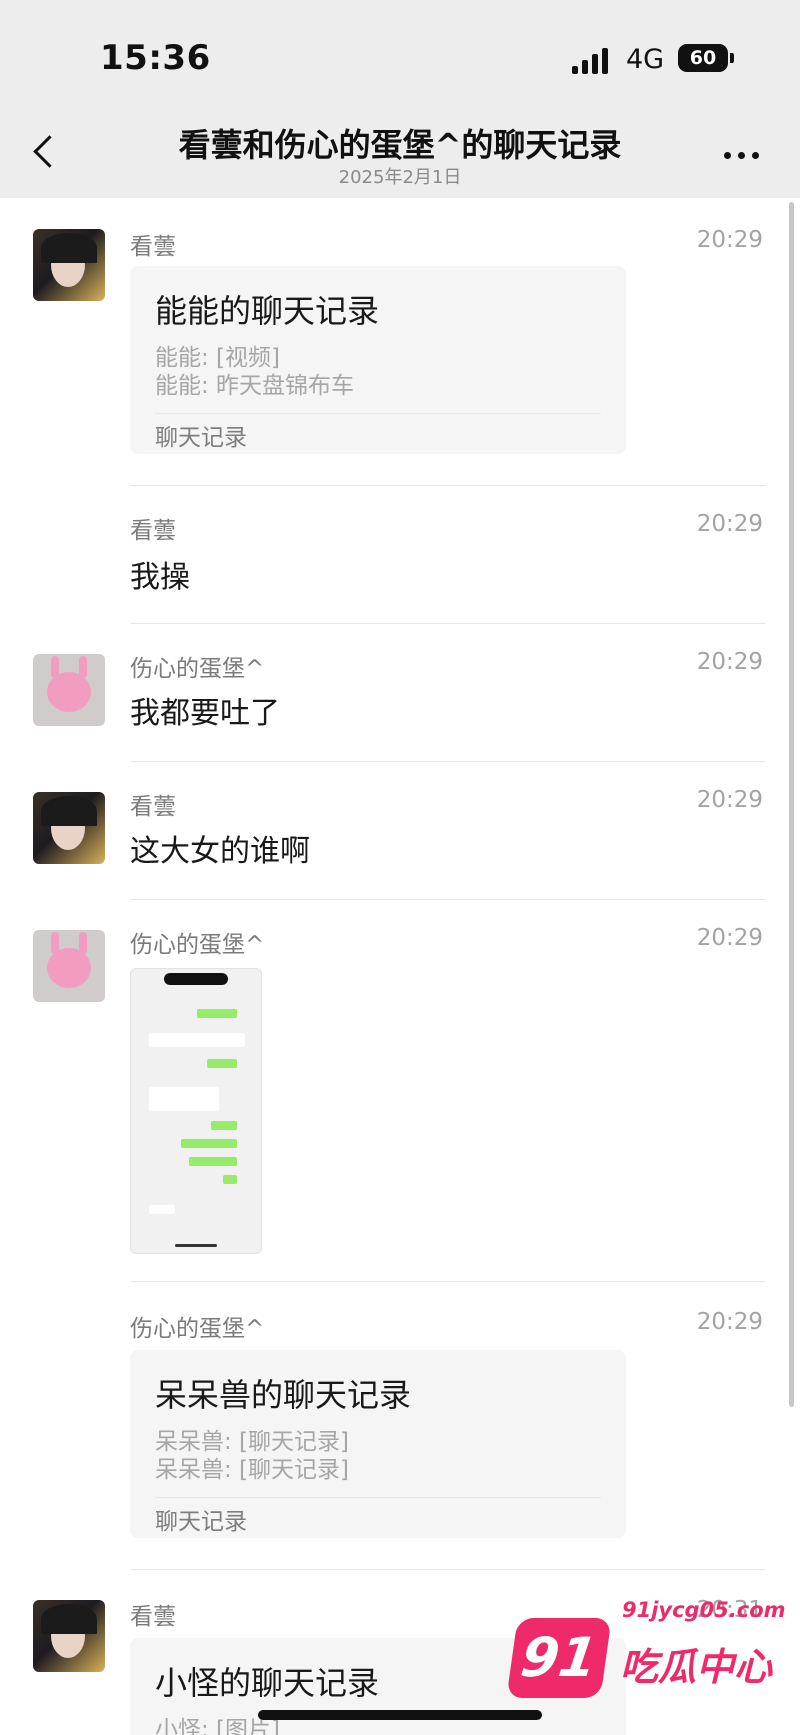  Describe the element at coordinates (160, 577) in the screenshot. I see `message-text: 我操` at that location.